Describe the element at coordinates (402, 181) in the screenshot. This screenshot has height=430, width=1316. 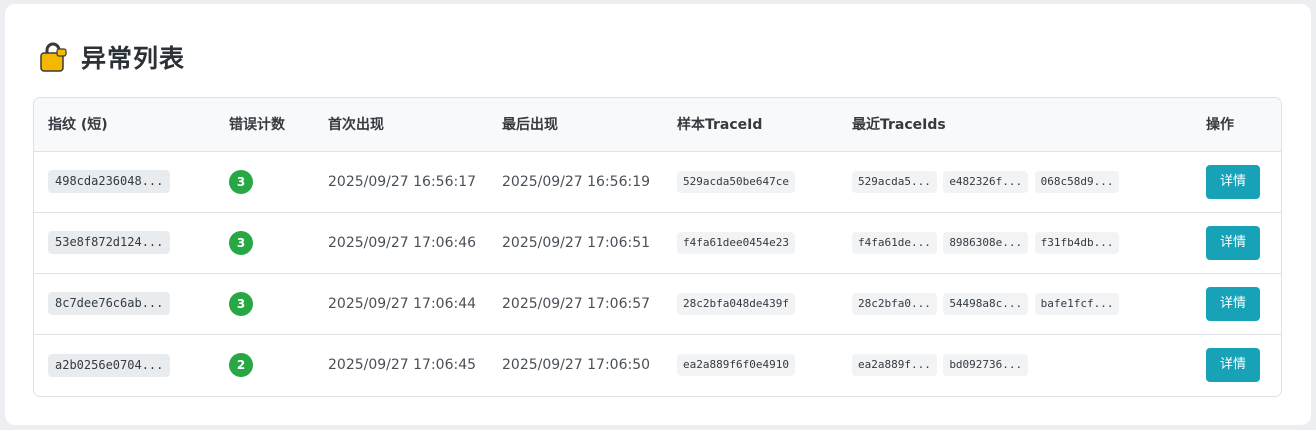
I see `first-seen-cell: 2025/09/27 16:56:17` at that location.